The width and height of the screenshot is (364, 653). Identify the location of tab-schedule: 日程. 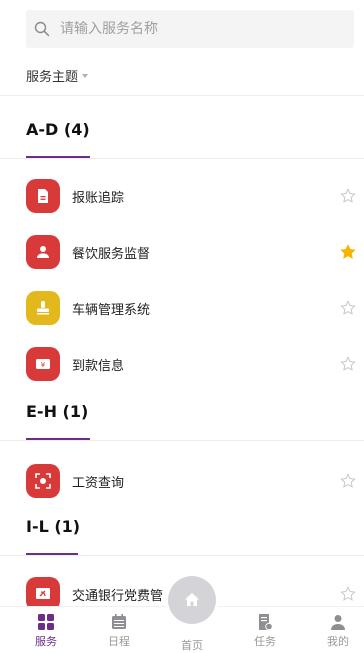
(119, 630).